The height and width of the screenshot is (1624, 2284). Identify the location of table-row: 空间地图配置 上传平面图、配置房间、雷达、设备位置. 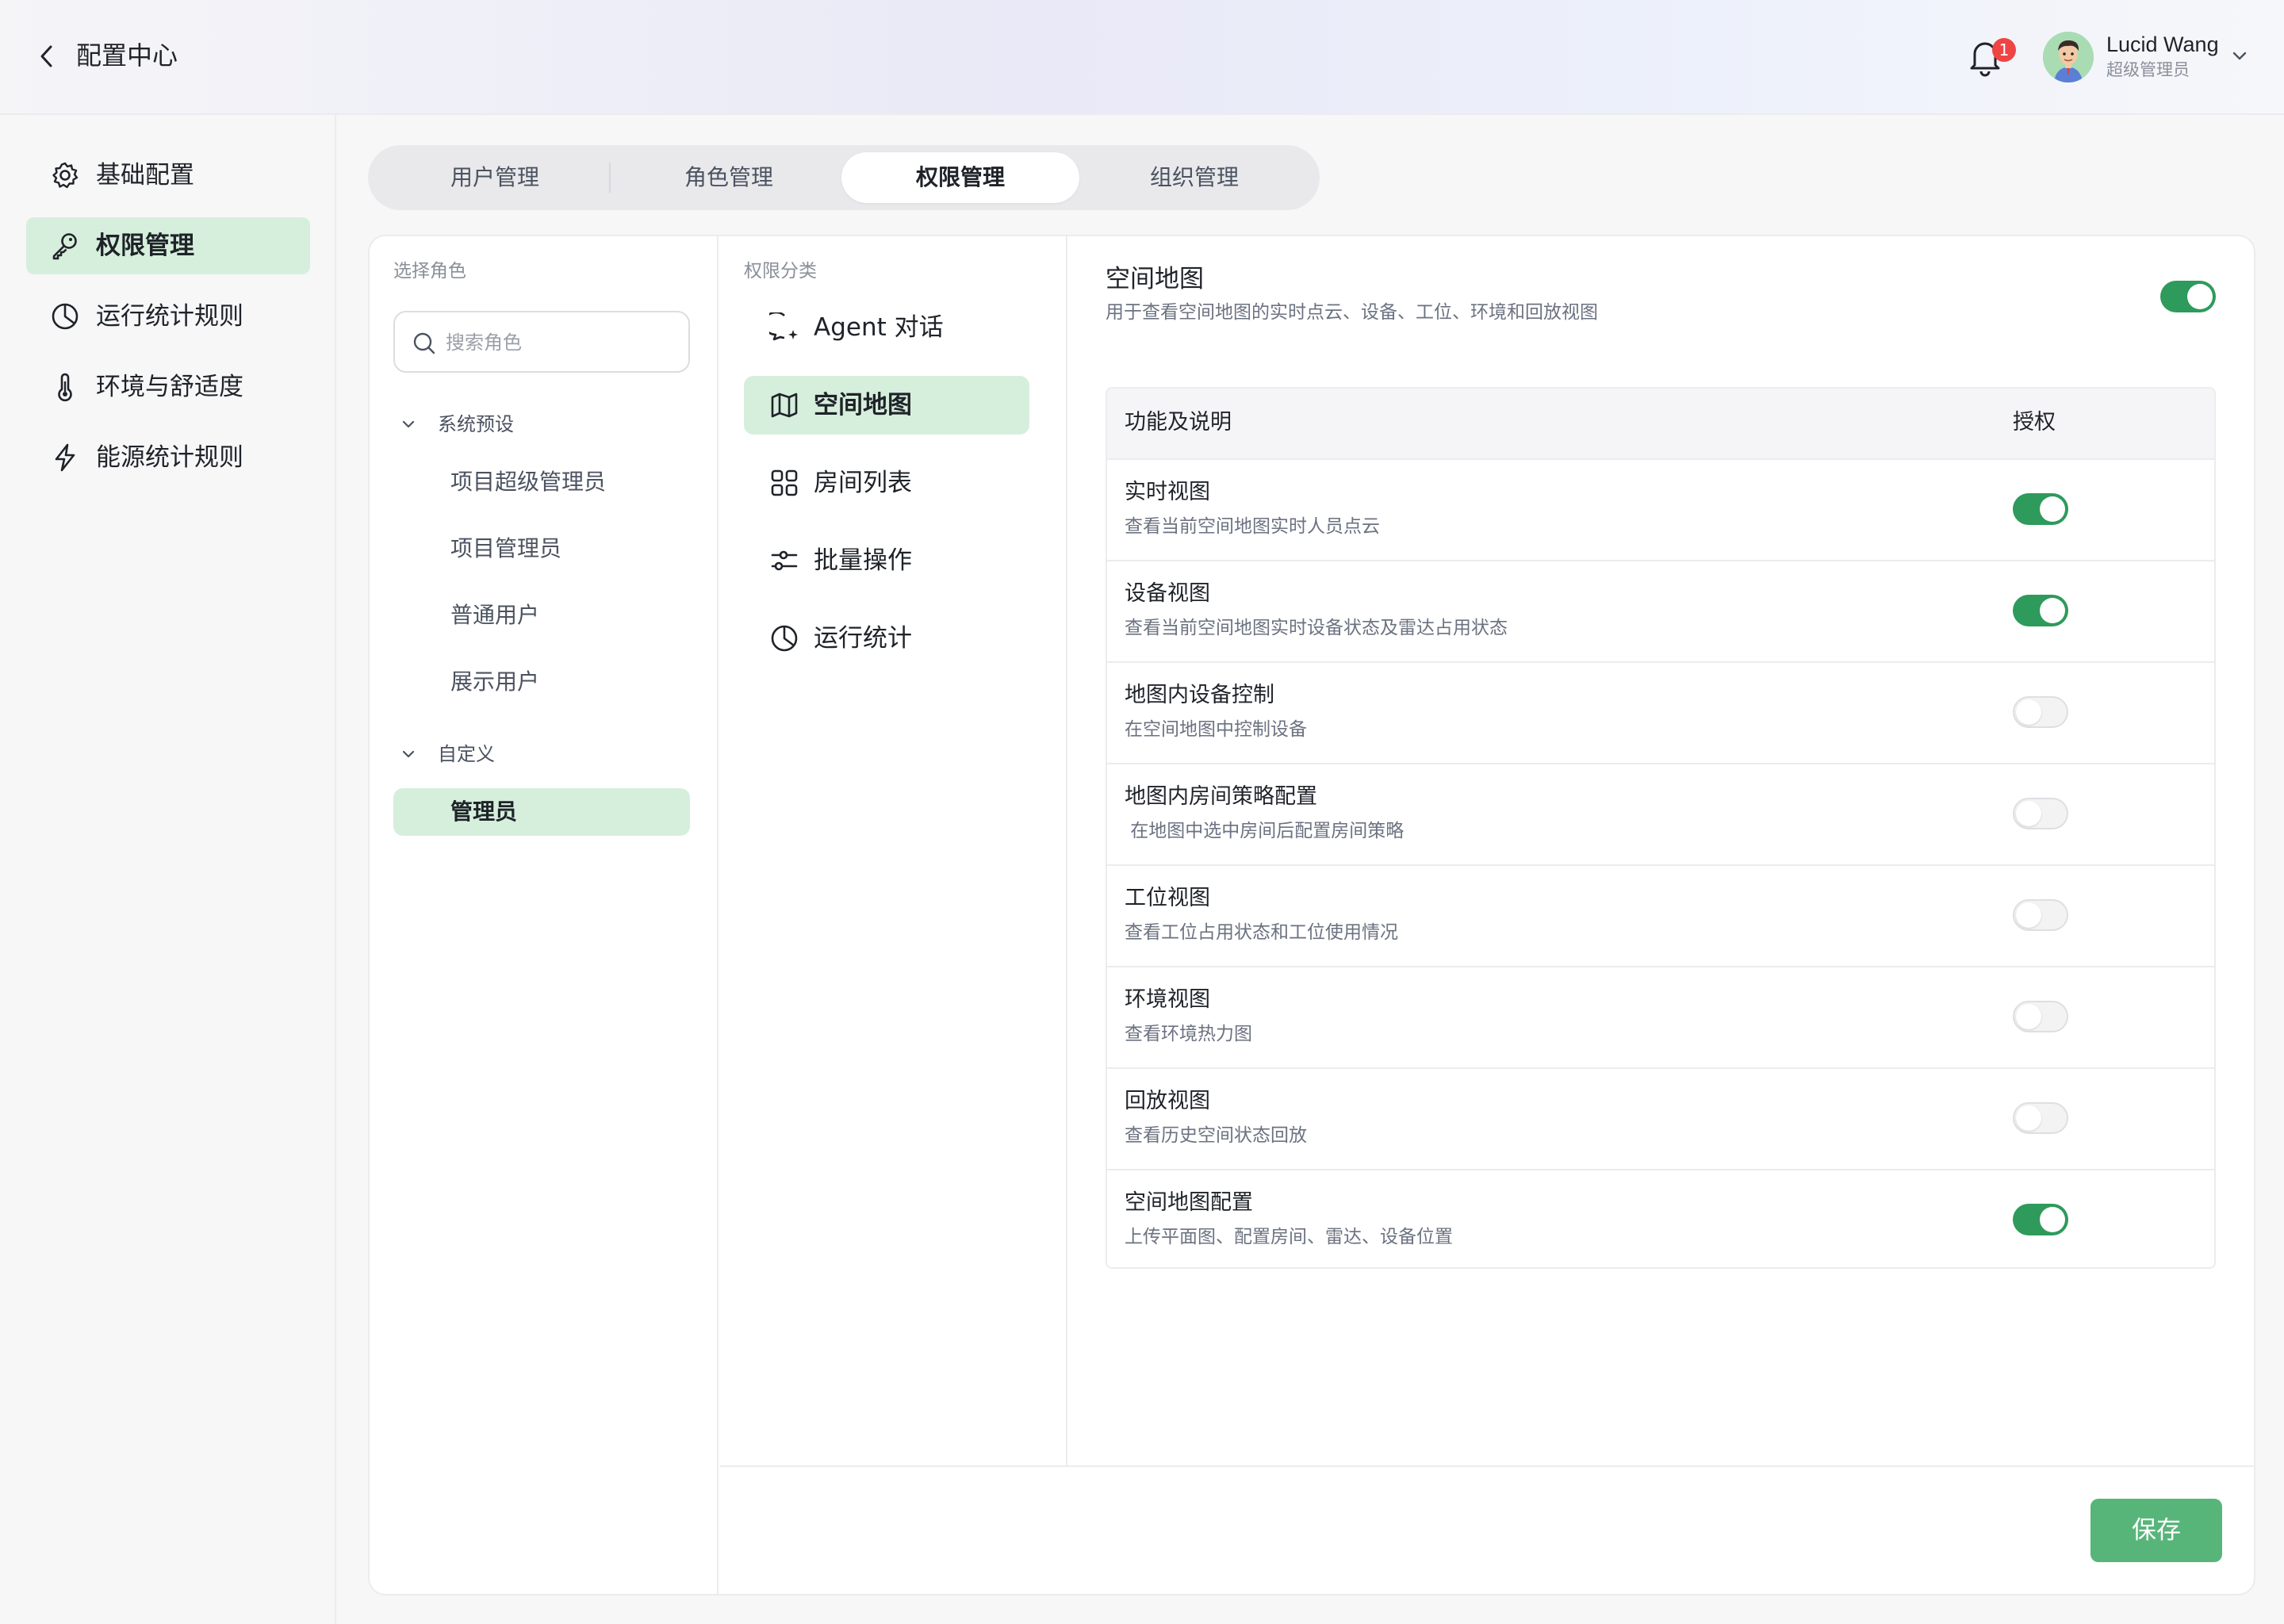
(1660, 1218).